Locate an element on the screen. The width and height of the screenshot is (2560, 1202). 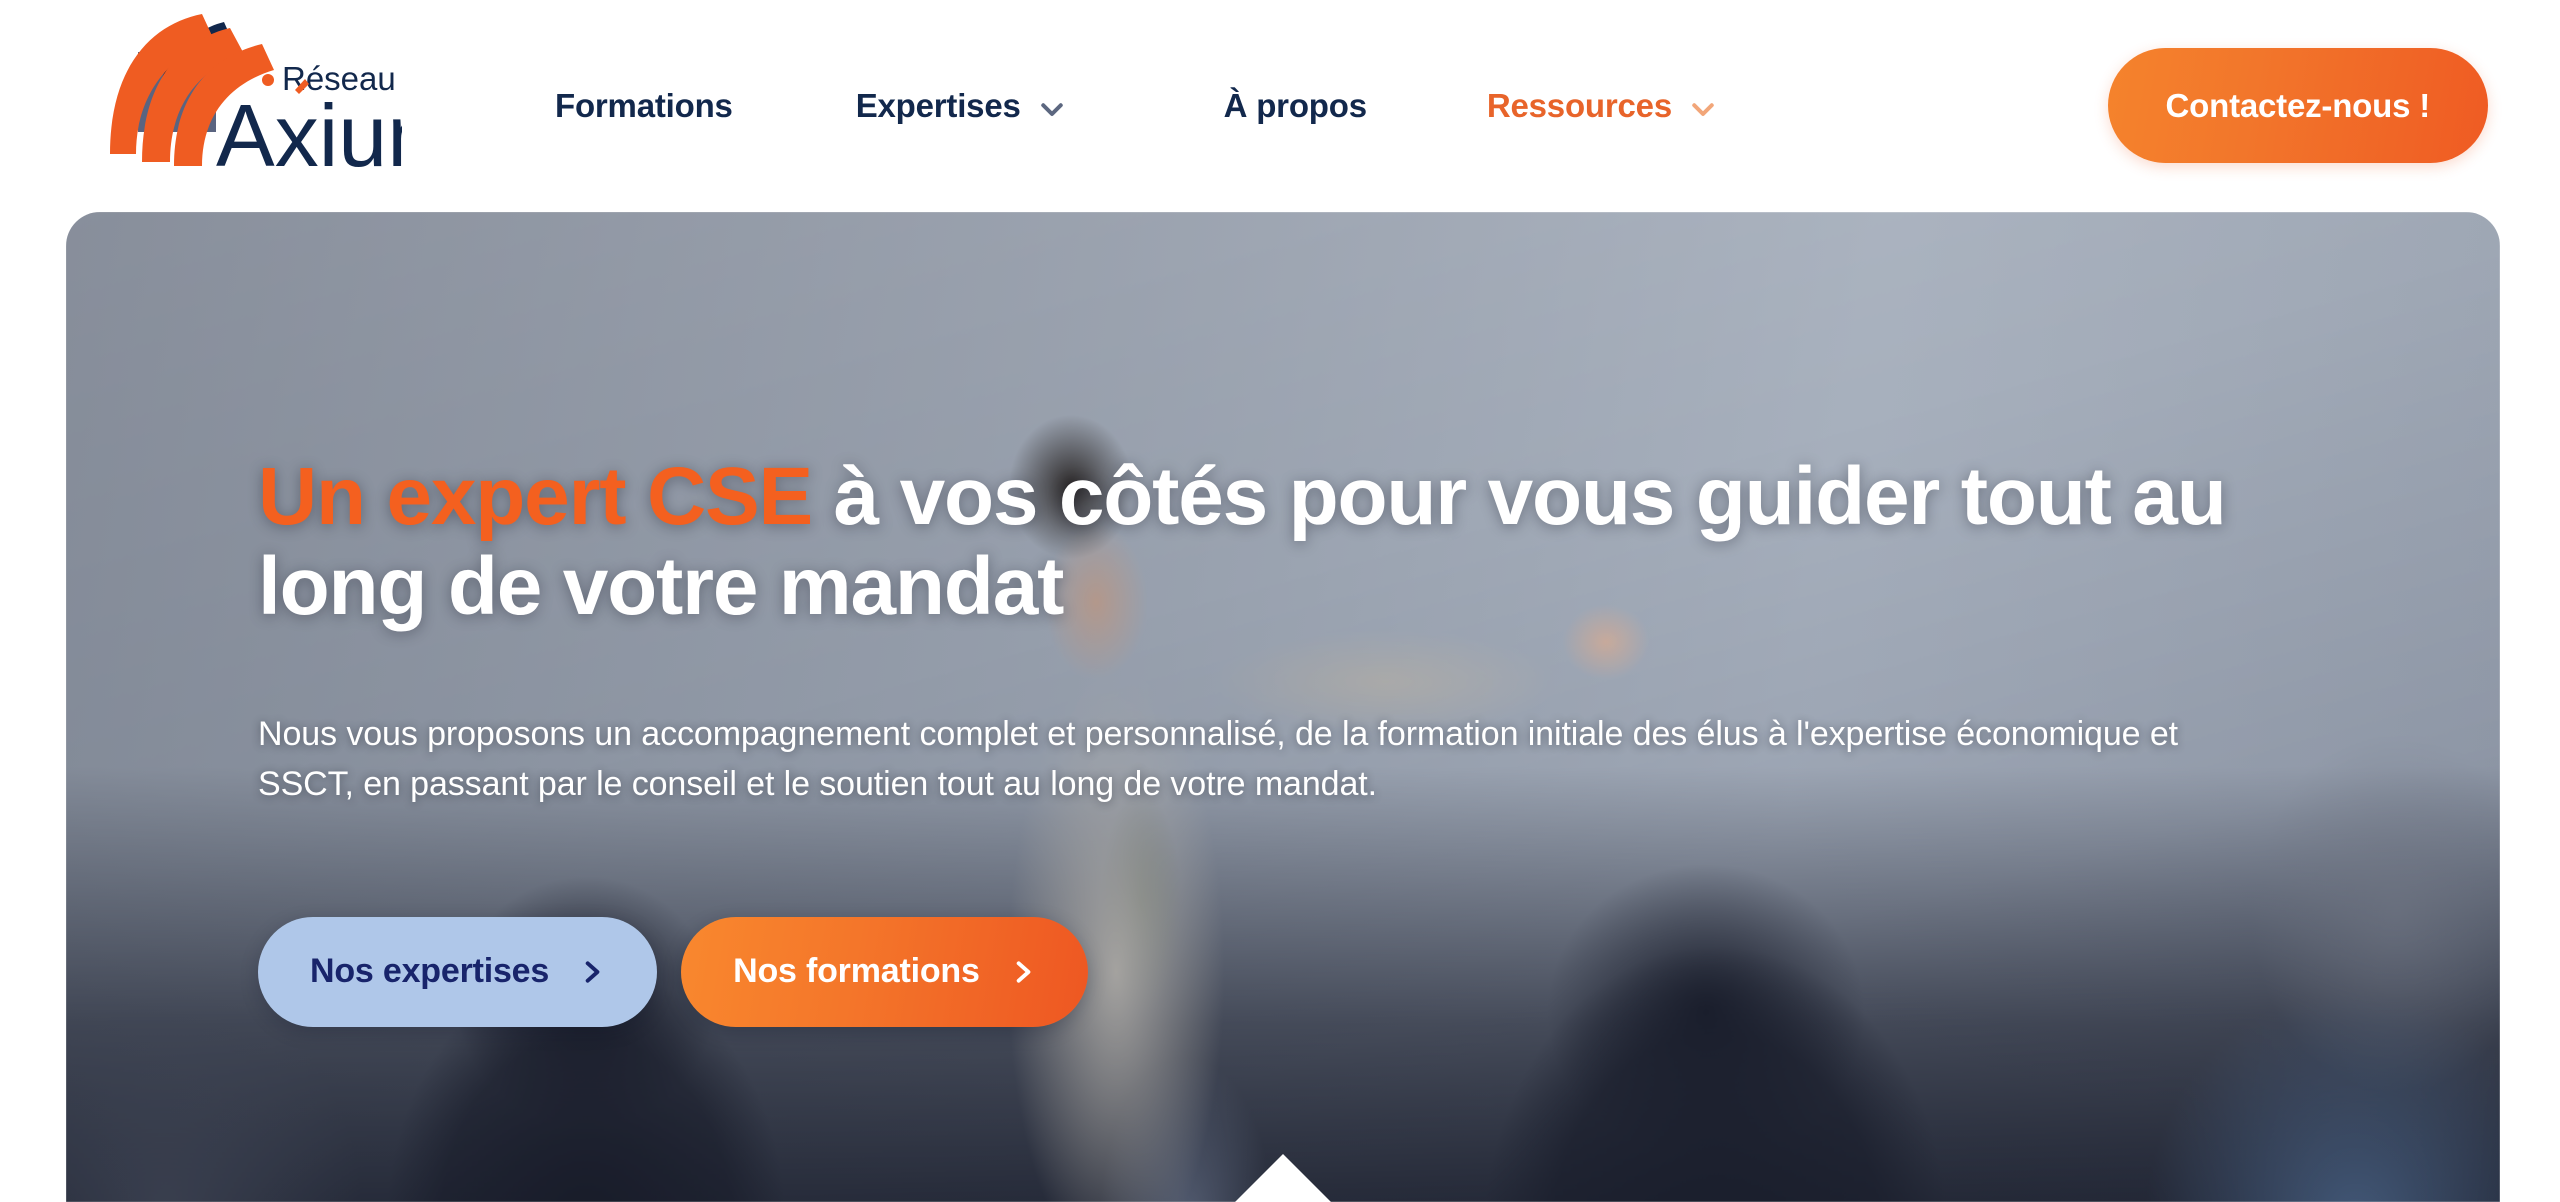
scroll-down-notch-icon is located at coordinates (1283, 1178).